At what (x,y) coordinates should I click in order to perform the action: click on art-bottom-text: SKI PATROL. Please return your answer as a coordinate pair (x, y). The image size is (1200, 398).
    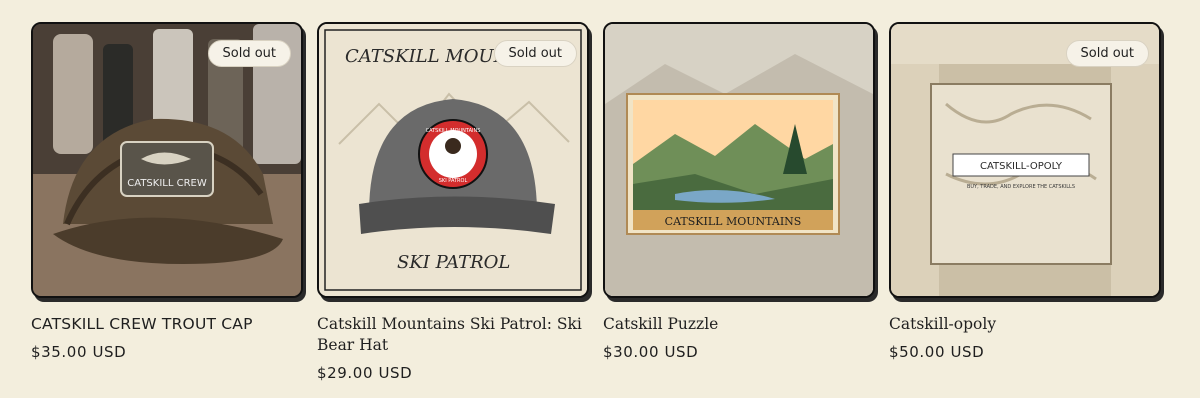
    Looking at the image, I should click on (453, 262).